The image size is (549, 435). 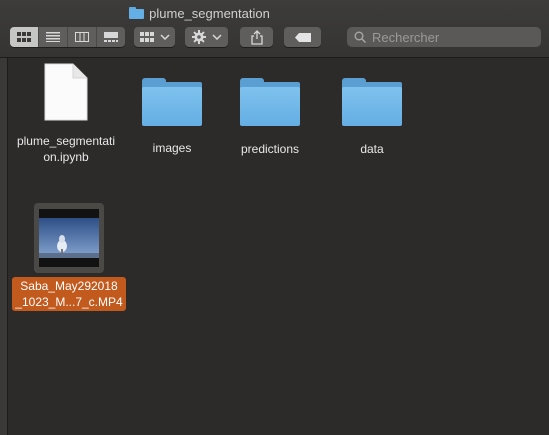 I want to click on search-field, so click(x=444, y=37).